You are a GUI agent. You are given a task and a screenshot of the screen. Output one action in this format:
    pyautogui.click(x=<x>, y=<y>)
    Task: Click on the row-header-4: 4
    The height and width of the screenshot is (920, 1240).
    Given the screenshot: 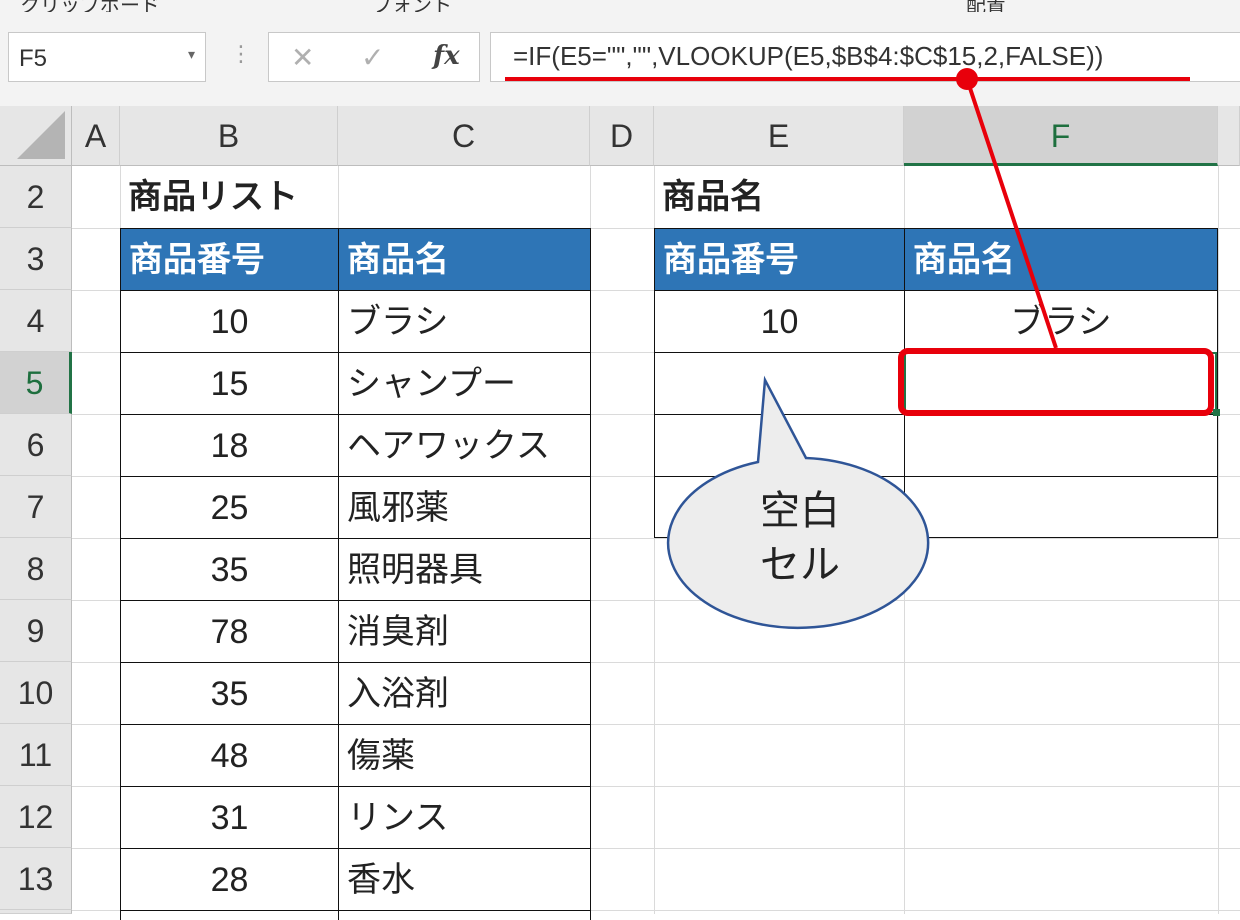 What is the action you would take?
    pyautogui.click(x=36, y=321)
    